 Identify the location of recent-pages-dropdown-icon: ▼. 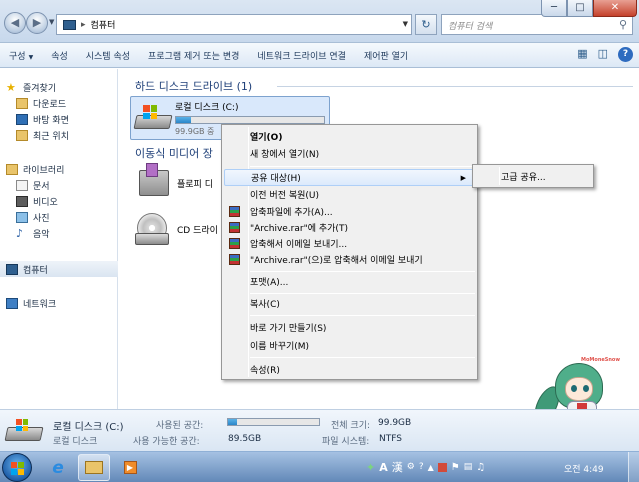
(51, 22).